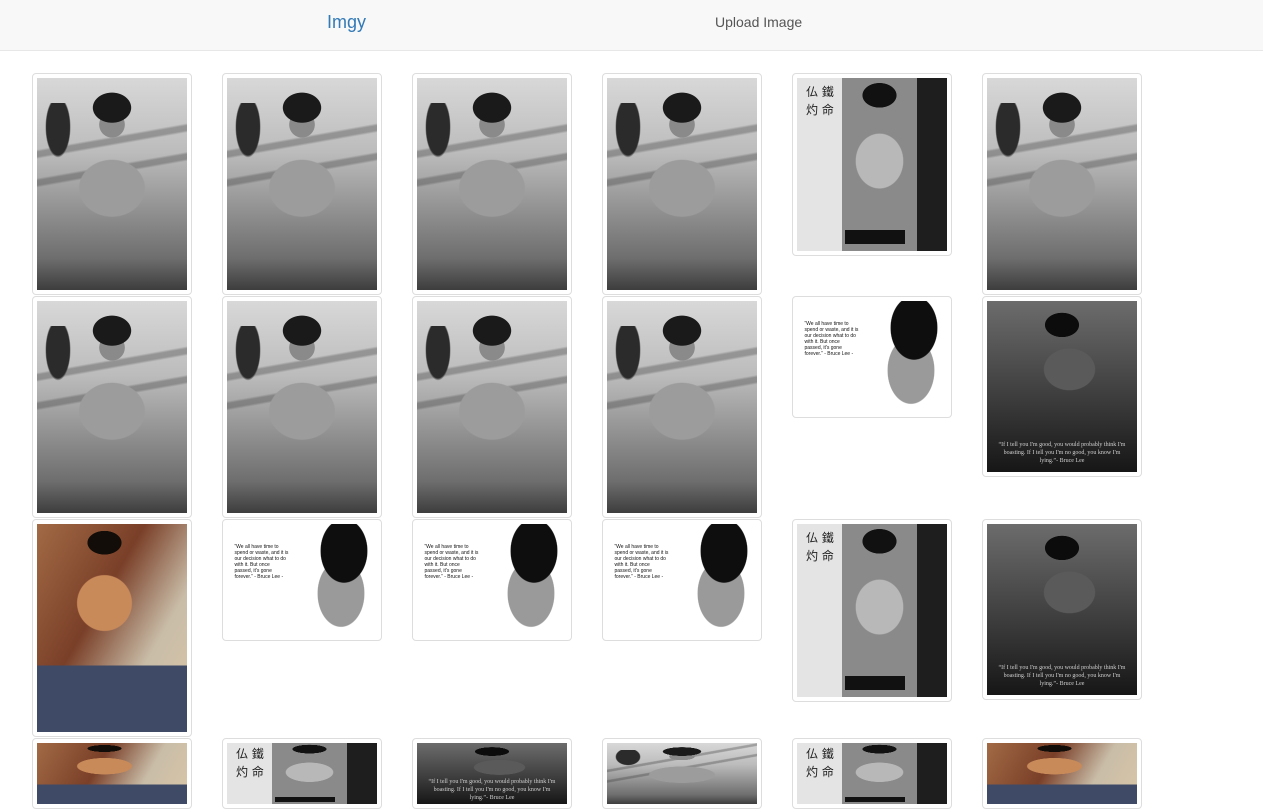 This screenshot has height=809, width=1263. What do you see at coordinates (758, 22) in the screenshot?
I see `upload-image-link: Upload Image` at bounding box center [758, 22].